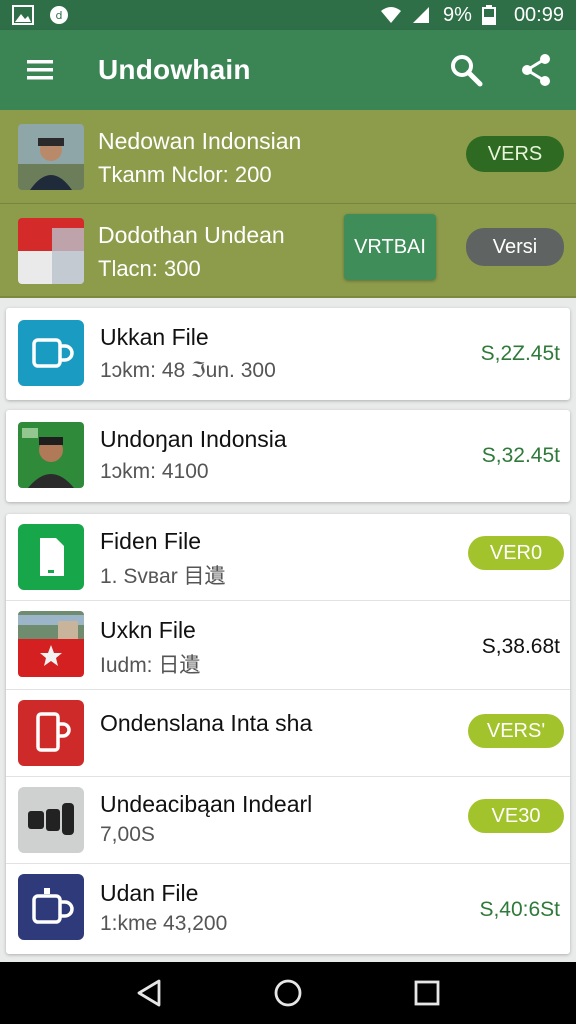 This screenshot has width=576, height=1024. What do you see at coordinates (206, 723) in the screenshot?
I see `item-title: Ondenslana Inta sha` at bounding box center [206, 723].